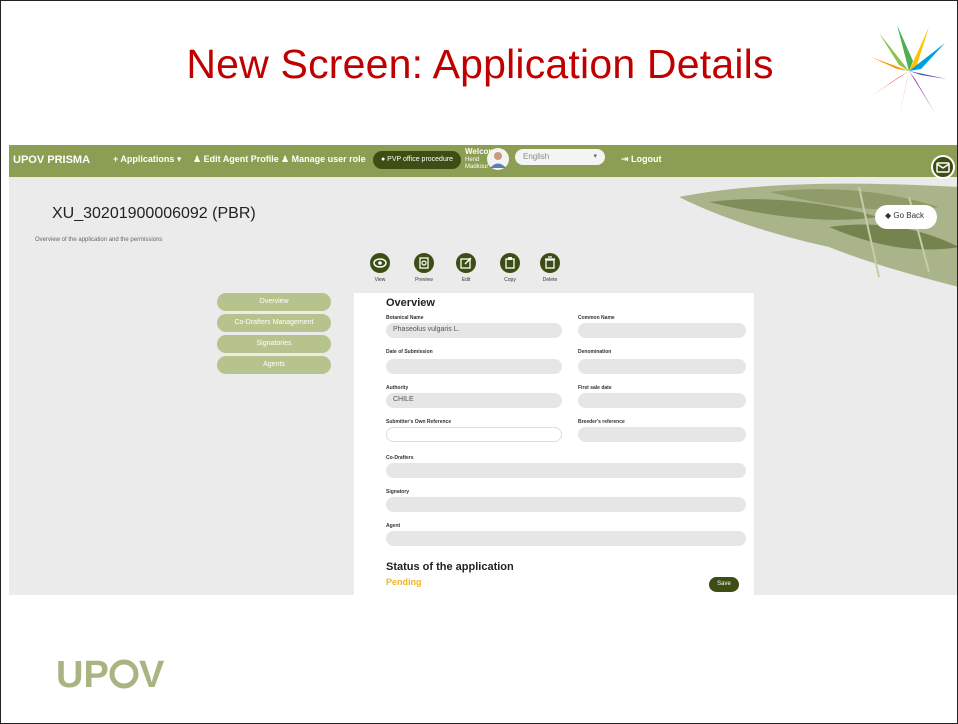 The width and height of the screenshot is (958, 724). I want to click on sidenav-item-co-drafters: Co-Drafters Management, so click(274, 323).